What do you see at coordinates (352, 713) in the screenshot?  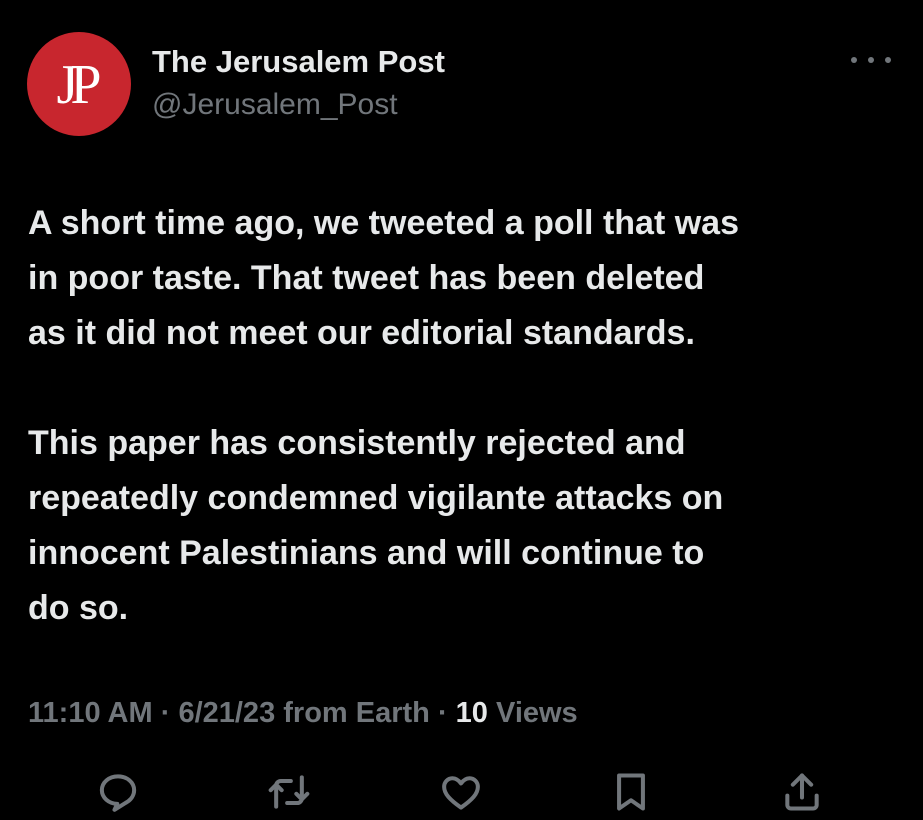 I see `tweet-source: from Earth` at bounding box center [352, 713].